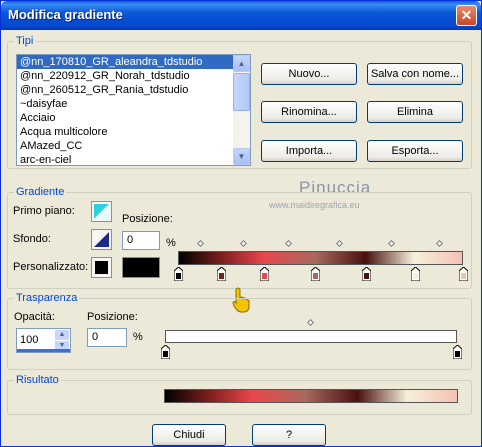 The image size is (482, 447). Describe the element at coordinates (141, 240) in the screenshot. I see `gradient-posizione-input: 0` at that location.